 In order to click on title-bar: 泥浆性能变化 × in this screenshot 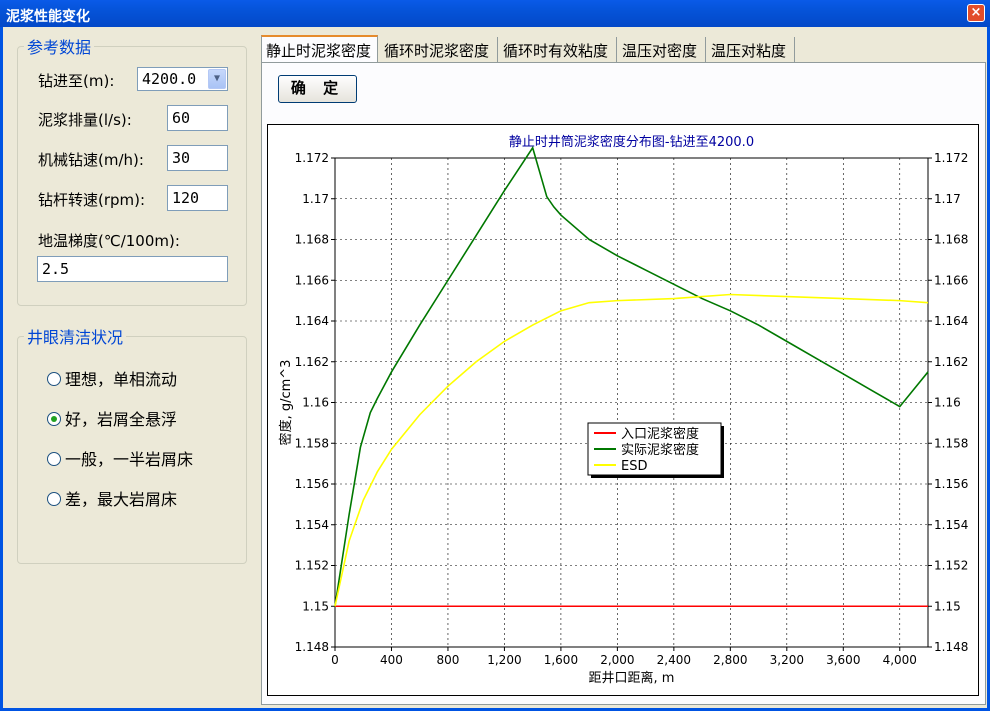, I will do `click(495, 13)`.